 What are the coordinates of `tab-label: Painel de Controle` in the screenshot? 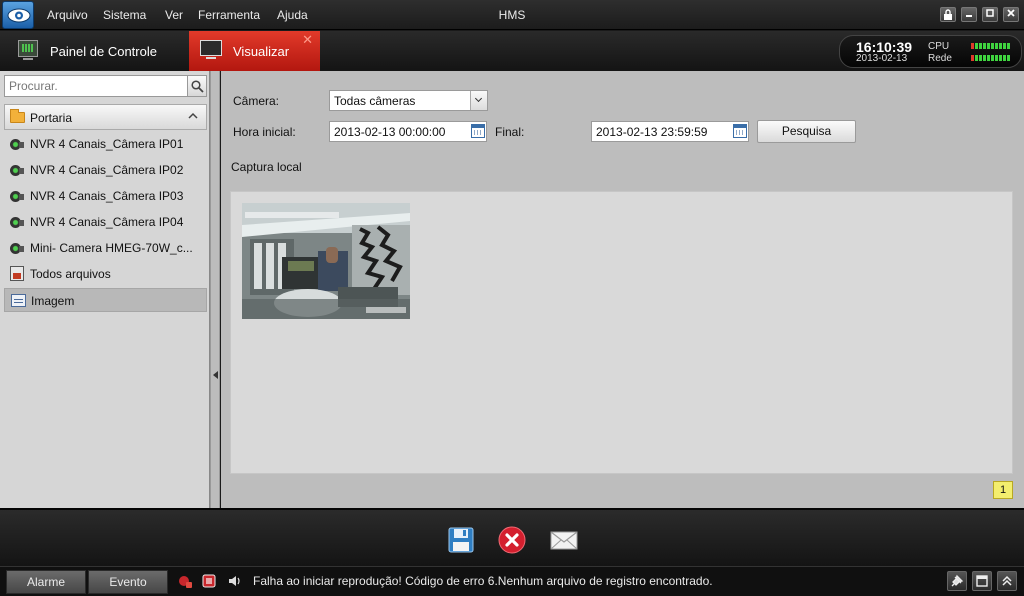 It's located at (103, 51).